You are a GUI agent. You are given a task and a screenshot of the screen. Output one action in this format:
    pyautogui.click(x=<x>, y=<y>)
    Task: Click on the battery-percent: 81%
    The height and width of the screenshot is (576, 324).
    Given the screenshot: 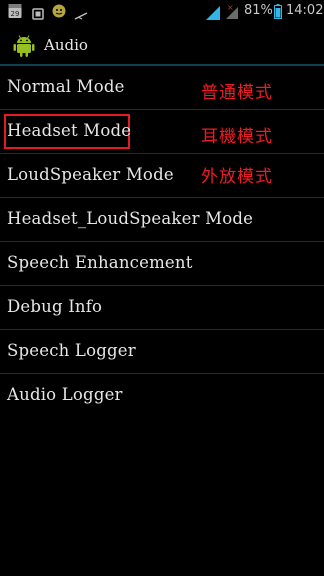 What is the action you would take?
    pyautogui.click(x=258, y=10)
    